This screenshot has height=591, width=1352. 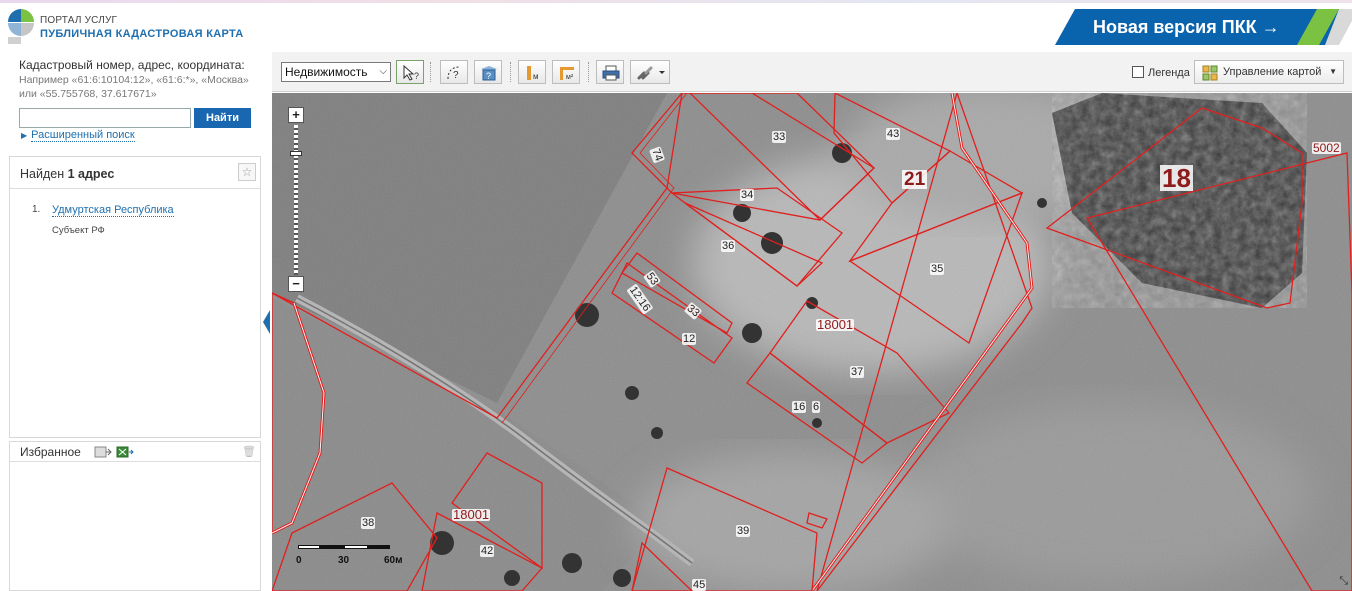 What do you see at coordinates (393, 560) in the screenshot?
I see `scale-label: 60м` at bounding box center [393, 560].